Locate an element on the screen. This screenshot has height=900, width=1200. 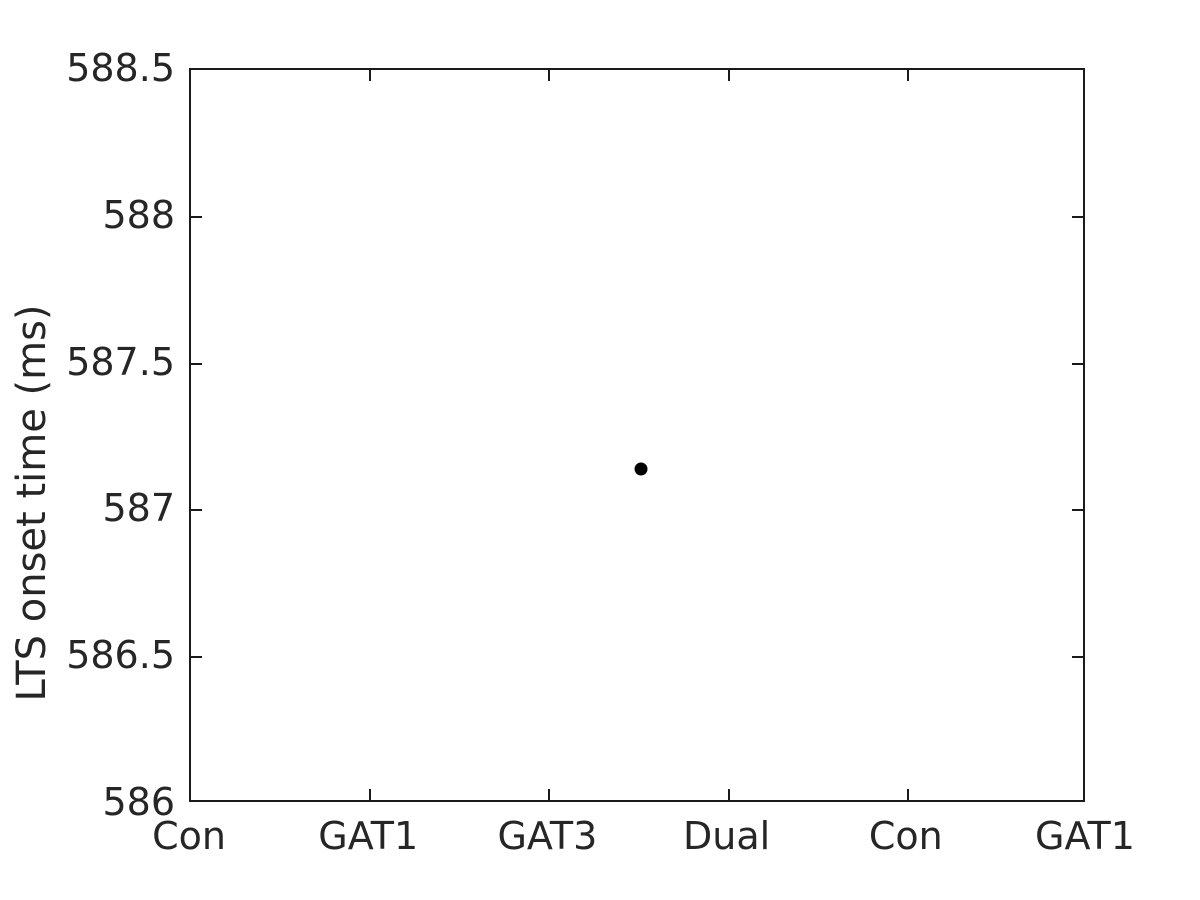
y-tick-label: 588 is located at coordinates (138, 214).